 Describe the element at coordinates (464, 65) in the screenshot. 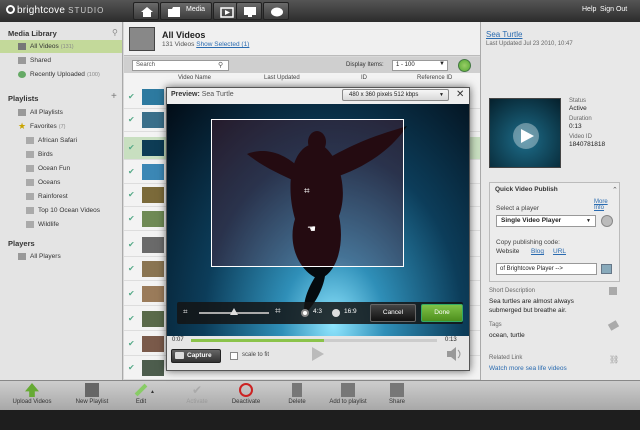

I see `refresh-button` at that location.